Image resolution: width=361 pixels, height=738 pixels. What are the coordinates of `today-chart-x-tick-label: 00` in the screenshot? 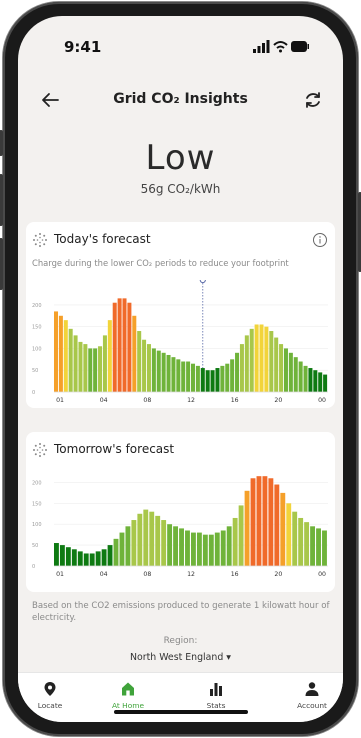 It's located at (322, 400).